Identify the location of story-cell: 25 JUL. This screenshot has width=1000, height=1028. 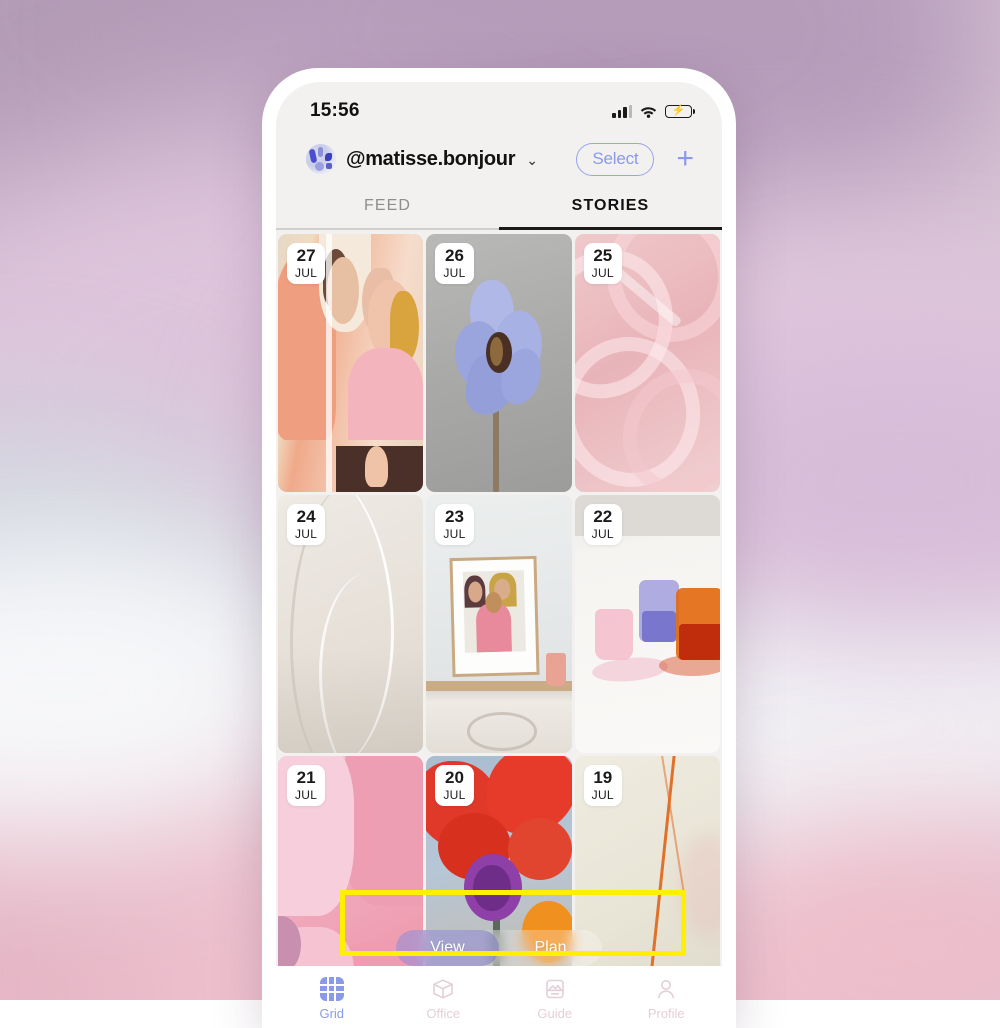
(647, 363).